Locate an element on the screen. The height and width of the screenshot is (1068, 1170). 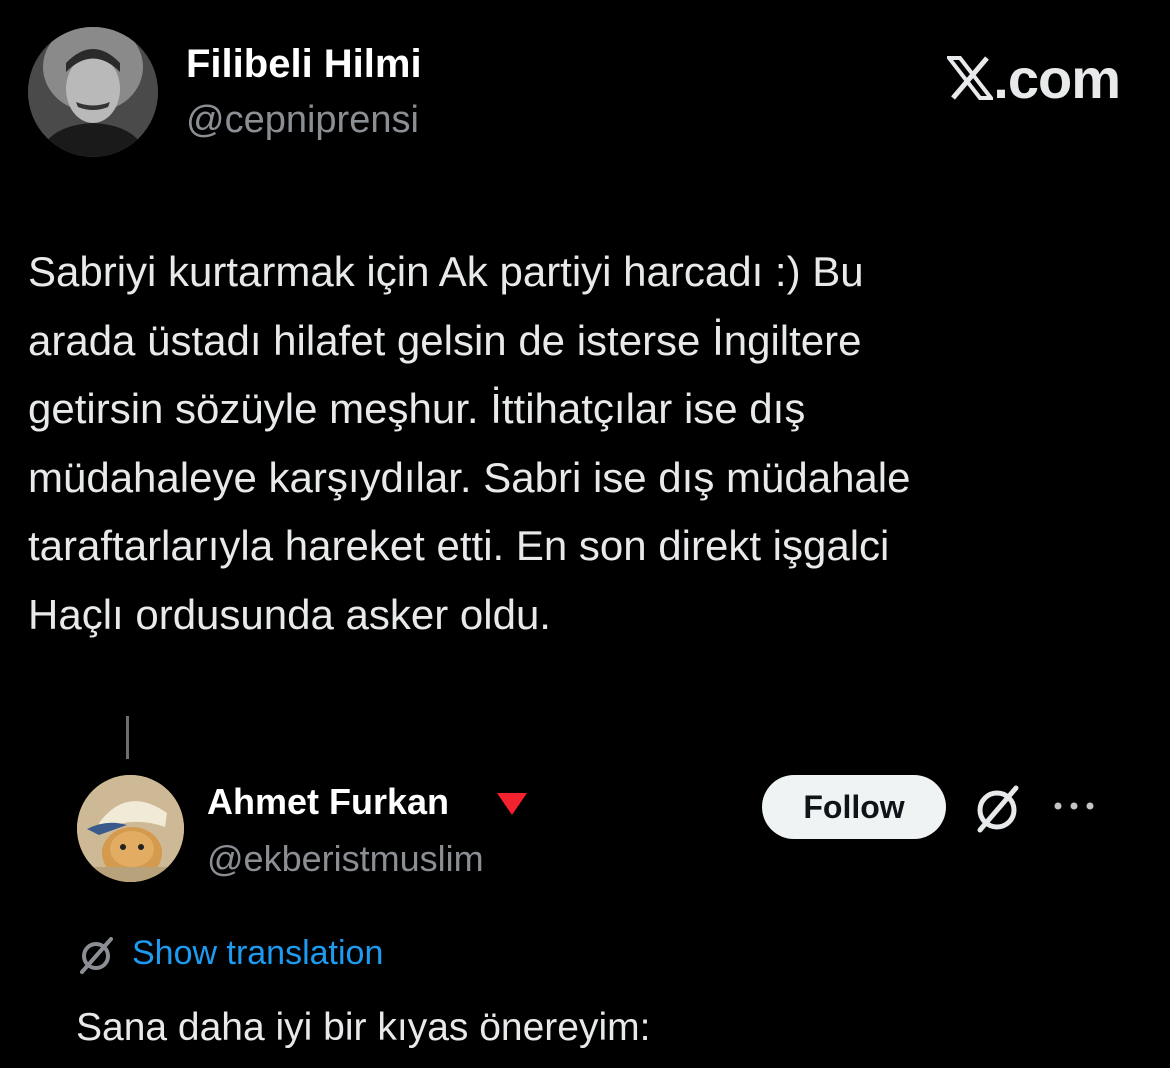
reply-author-handle: @ekberistmuslim is located at coordinates (345, 859).